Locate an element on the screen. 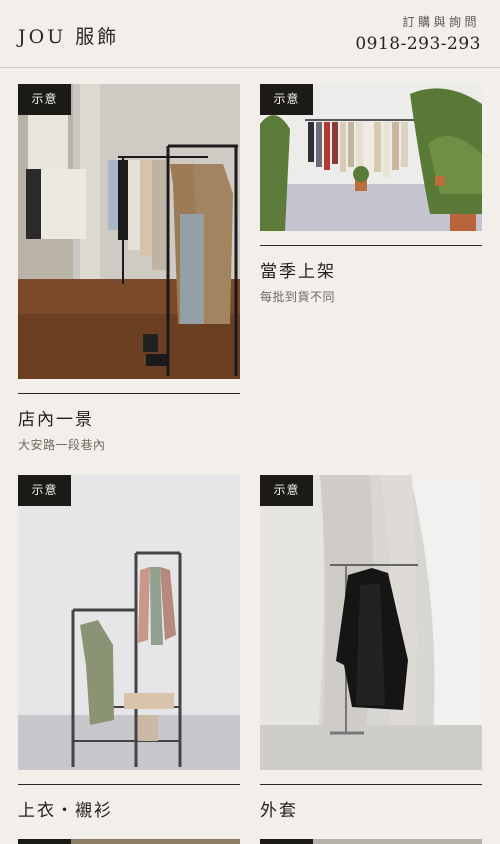 The height and width of the screenshot is (844, 500). order-inquiry-label: 訂購與詢問 is located at coordinates (441, 22).